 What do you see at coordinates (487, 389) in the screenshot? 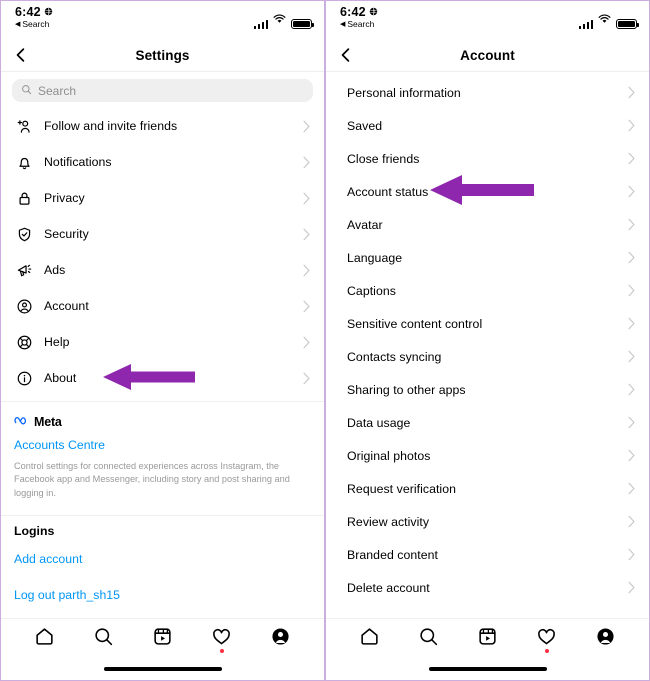
I see `list-item-sharing-to-other-apps: Sharing to other apps` at bounding box center [487, 389].